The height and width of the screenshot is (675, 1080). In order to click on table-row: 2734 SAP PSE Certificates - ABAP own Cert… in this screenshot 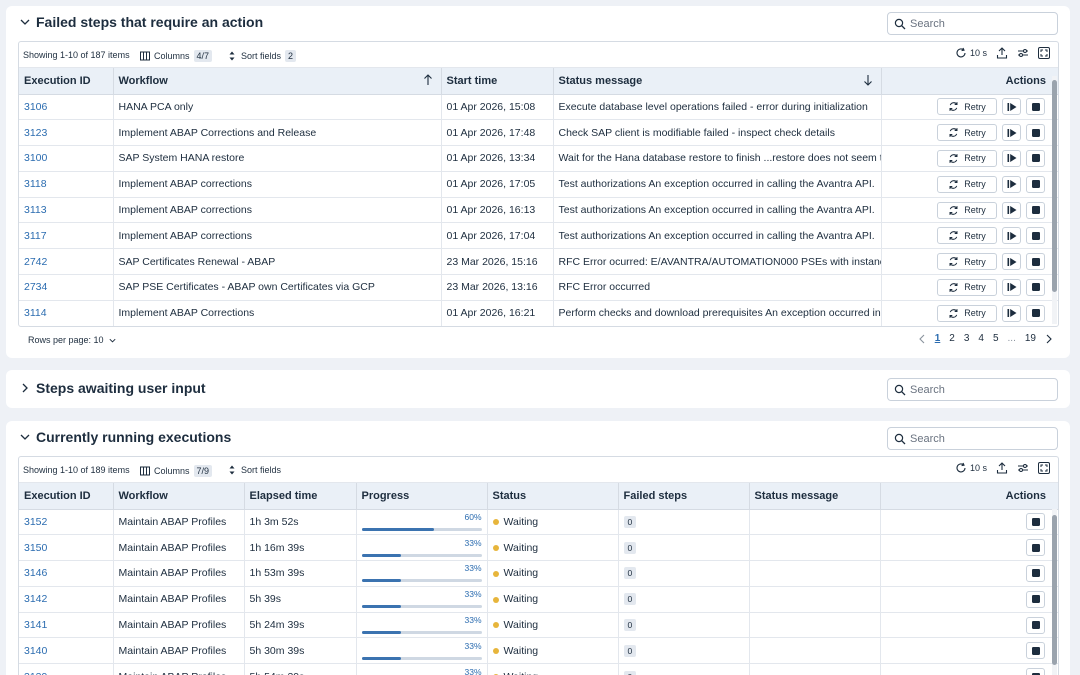, I will do `click(538, 287)`.